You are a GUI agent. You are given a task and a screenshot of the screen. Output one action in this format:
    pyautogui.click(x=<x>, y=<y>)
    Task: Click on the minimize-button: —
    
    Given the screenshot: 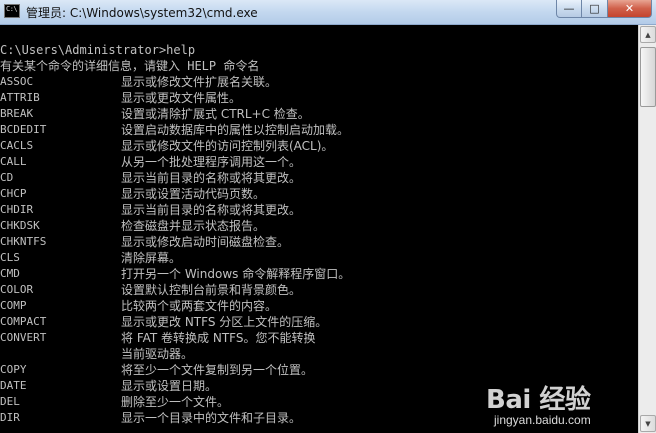 What is the action you would take?
    pyautogui.click(x=569, y=9)
    